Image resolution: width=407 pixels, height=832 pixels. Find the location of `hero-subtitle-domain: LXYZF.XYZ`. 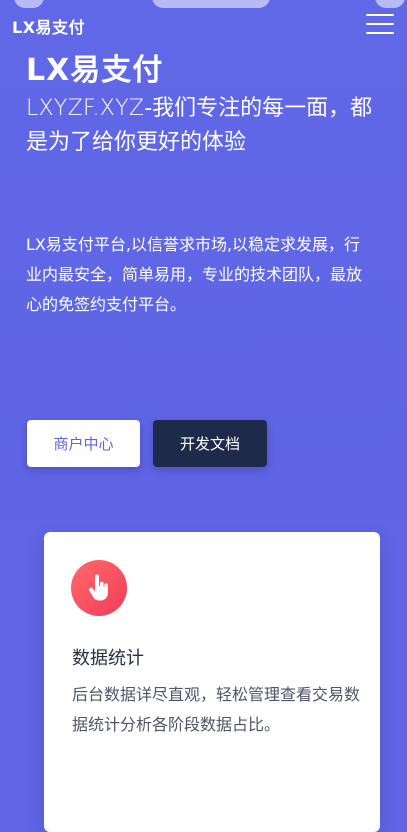

hero-subtitle-domain: LXYZF.XYZ is located at coordinates (85, 108).